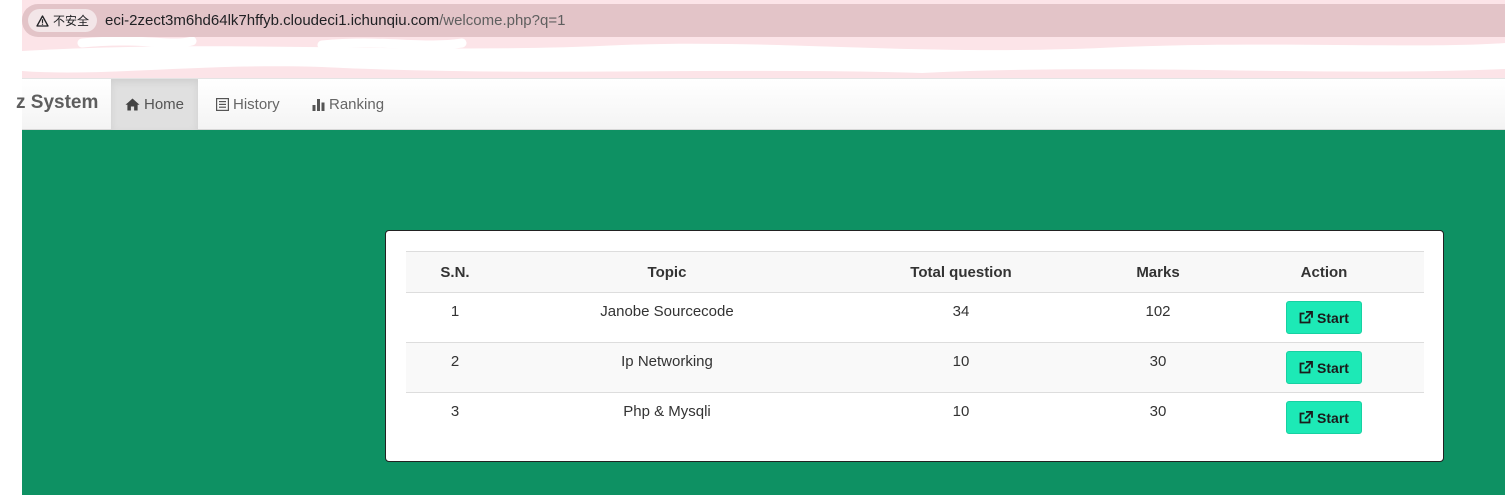 Image resolution: width=1509 pixels, height=495 pixels. Describe the element at coordinates (318, 104) in the screenshot. I see `bar-chart-icon` at that location.